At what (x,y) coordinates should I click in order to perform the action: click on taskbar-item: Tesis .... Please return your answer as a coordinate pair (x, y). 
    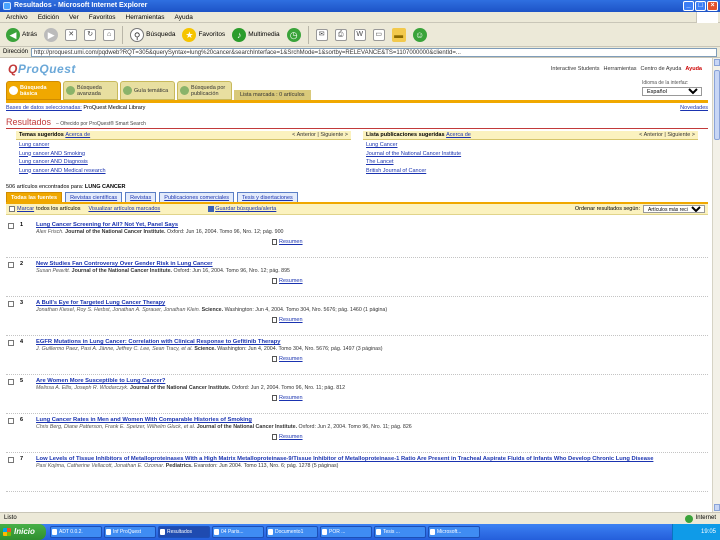
    Looking at the image, I should click on (400, 532).